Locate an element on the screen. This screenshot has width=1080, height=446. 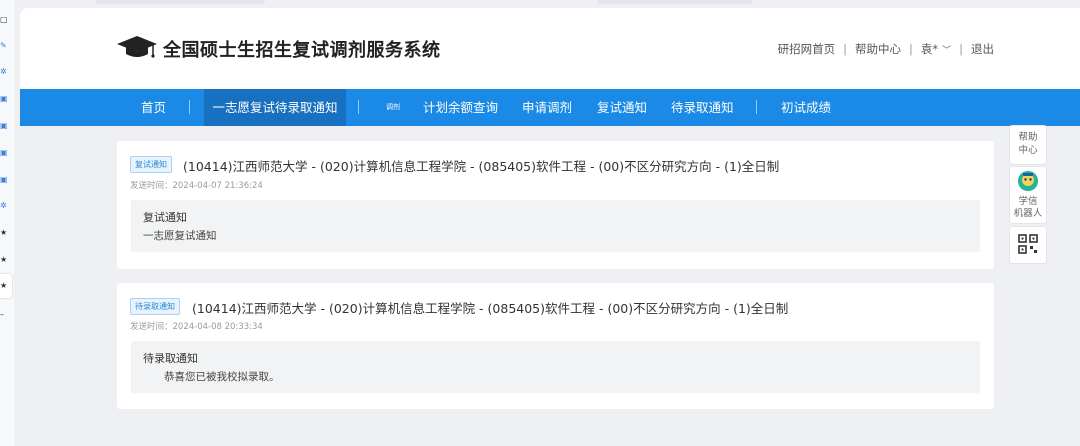
top-links: 研招网首页 | 帮助中心 | 袁* ﹀ | 退出 is located at coordinates (886, 49).